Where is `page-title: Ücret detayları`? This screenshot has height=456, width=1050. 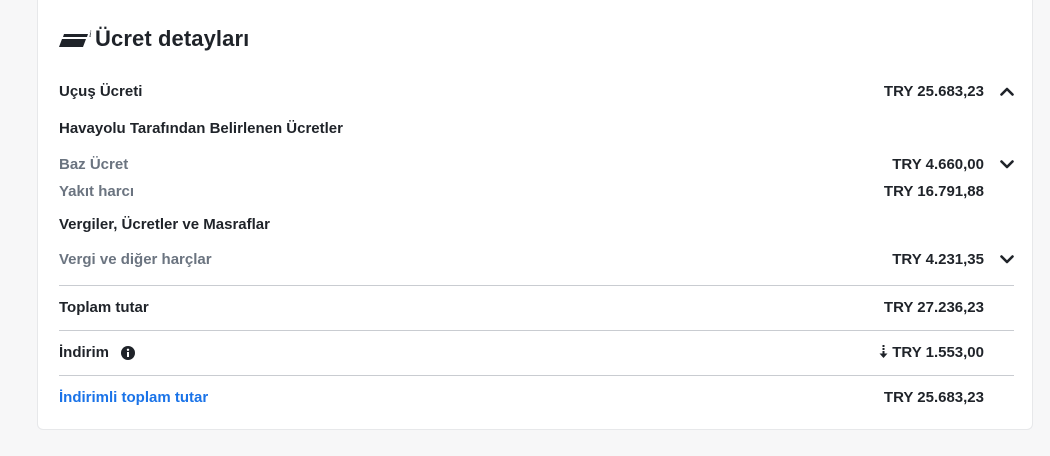
page-title: Ücret detayları is located at coordinates (172, 38).